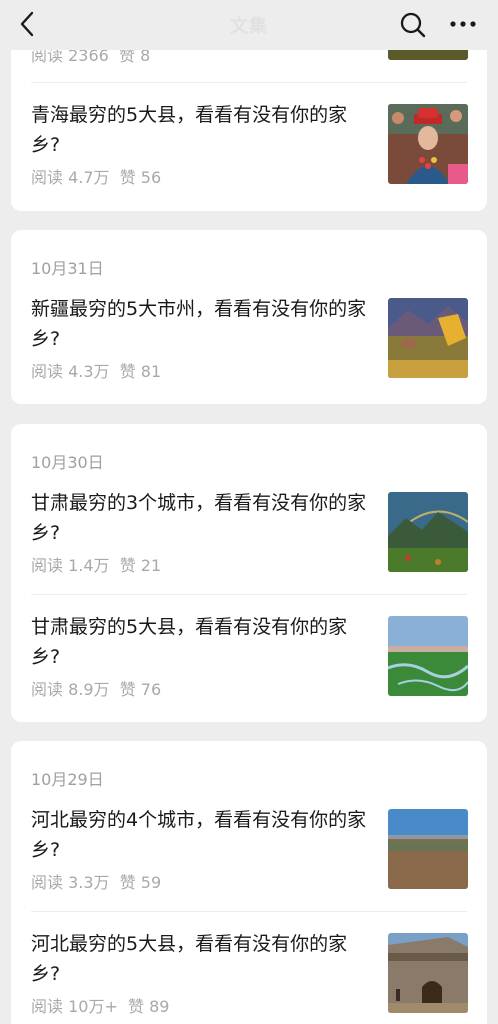  Describe the element at coordinates (463, 24) in the screenshot. I see `more-options-icon` at that location.